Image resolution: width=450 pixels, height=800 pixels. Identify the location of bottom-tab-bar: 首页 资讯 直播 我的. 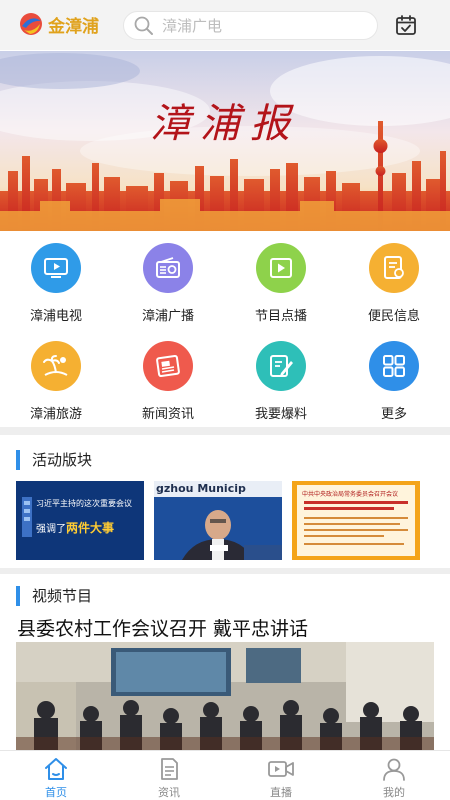
(225, 775).